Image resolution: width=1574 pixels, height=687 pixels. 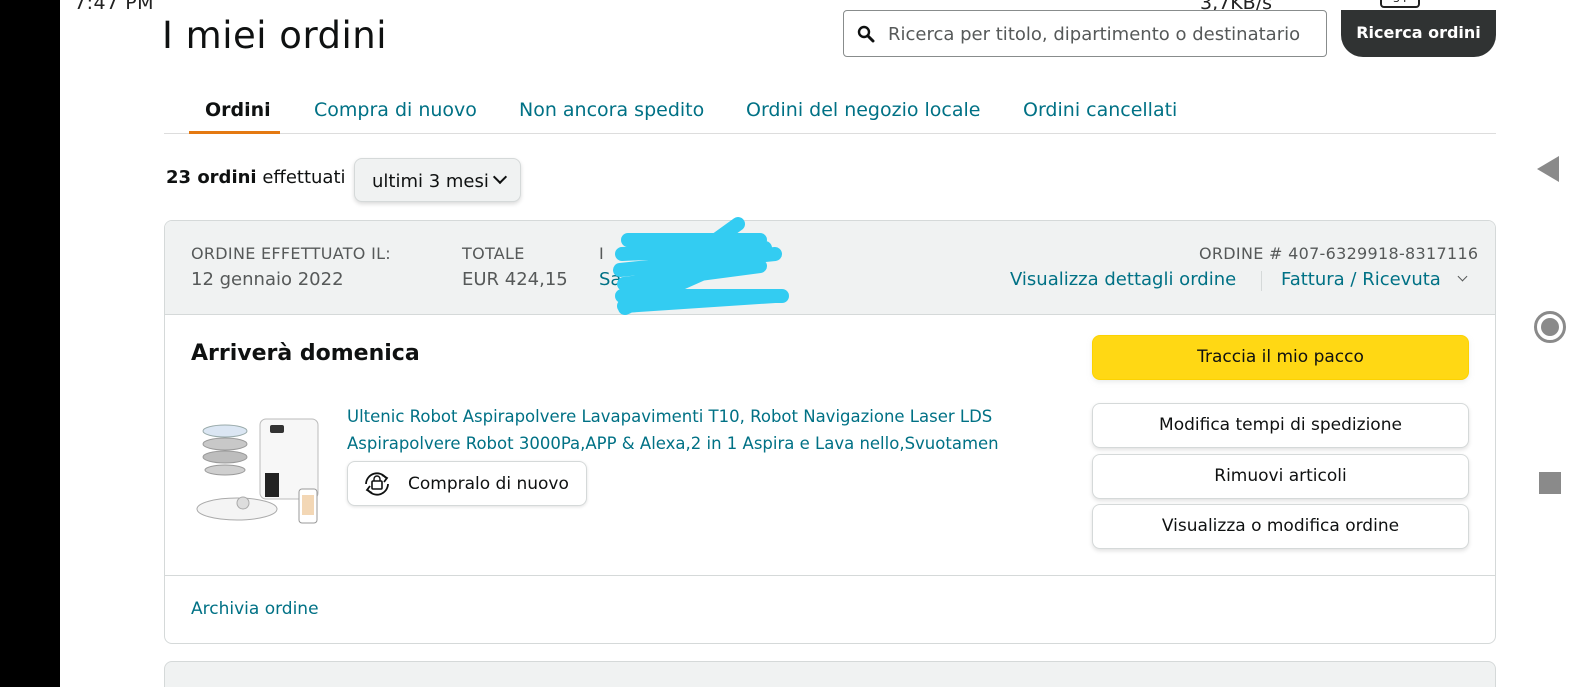 I want to click on delivery-status: Arriverà domenica, so click(x=305, y=353).